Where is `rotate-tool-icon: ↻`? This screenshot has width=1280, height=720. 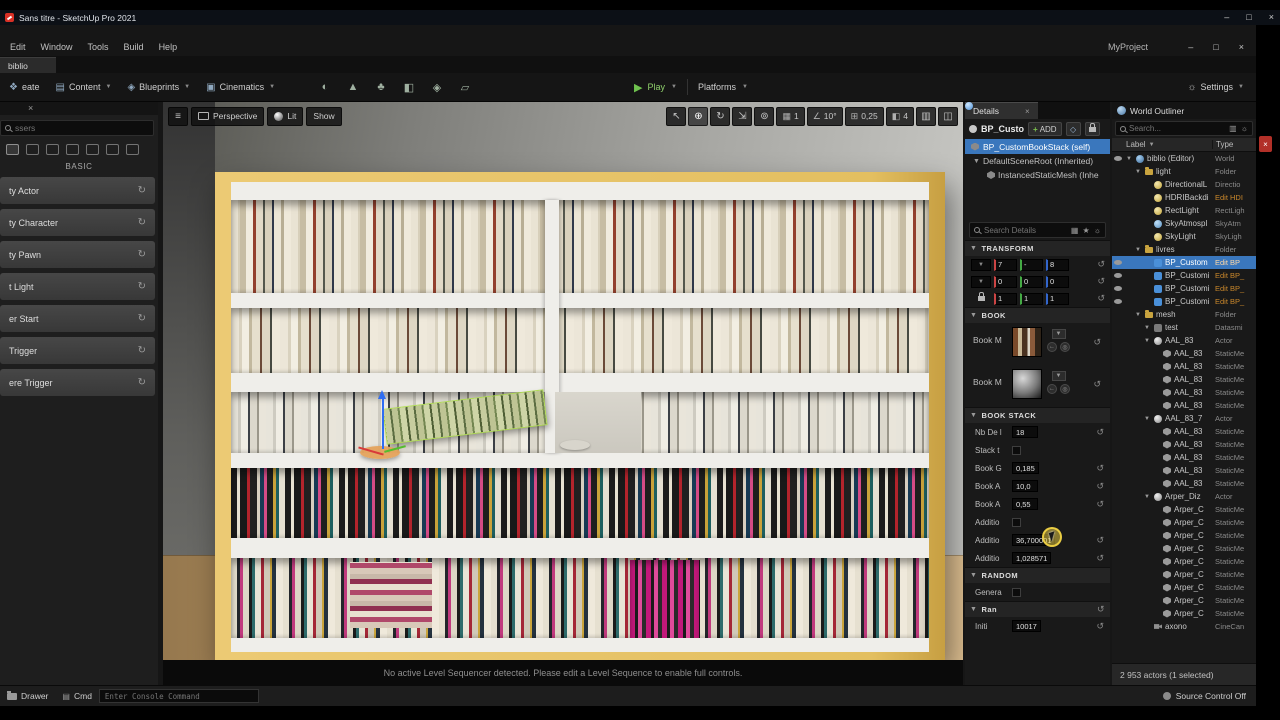 rotate-tool-icon: ↻ is located at coordinates (720, 116).